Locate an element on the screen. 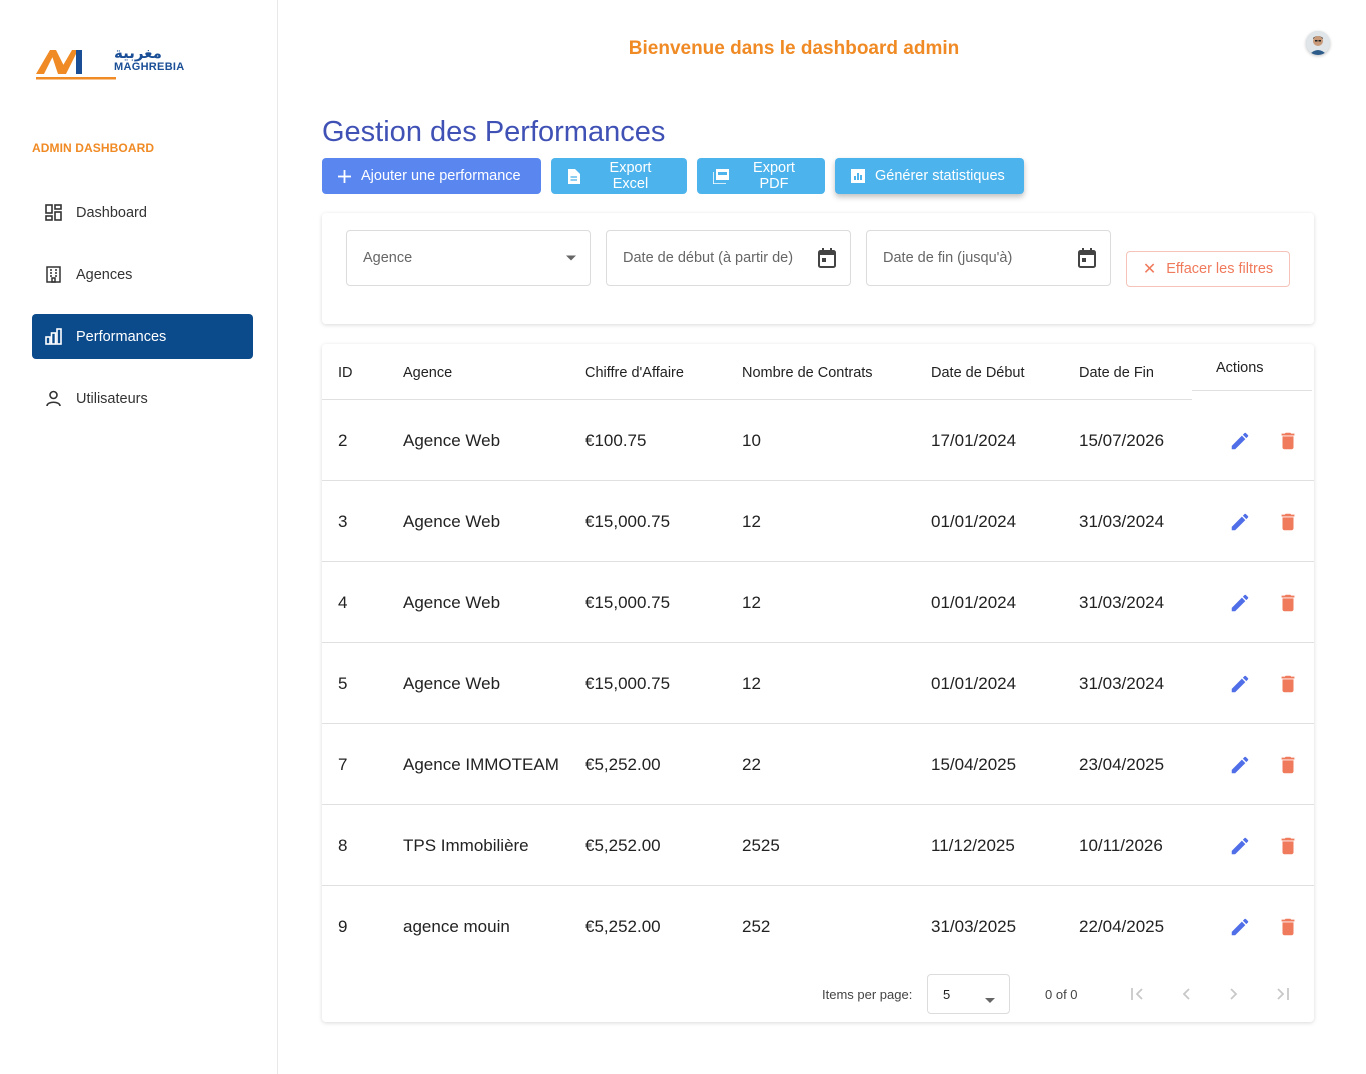 The image size is (1366, 1074). start-date-field: Date de début (à partir de) is located at coordinates (728, 258).